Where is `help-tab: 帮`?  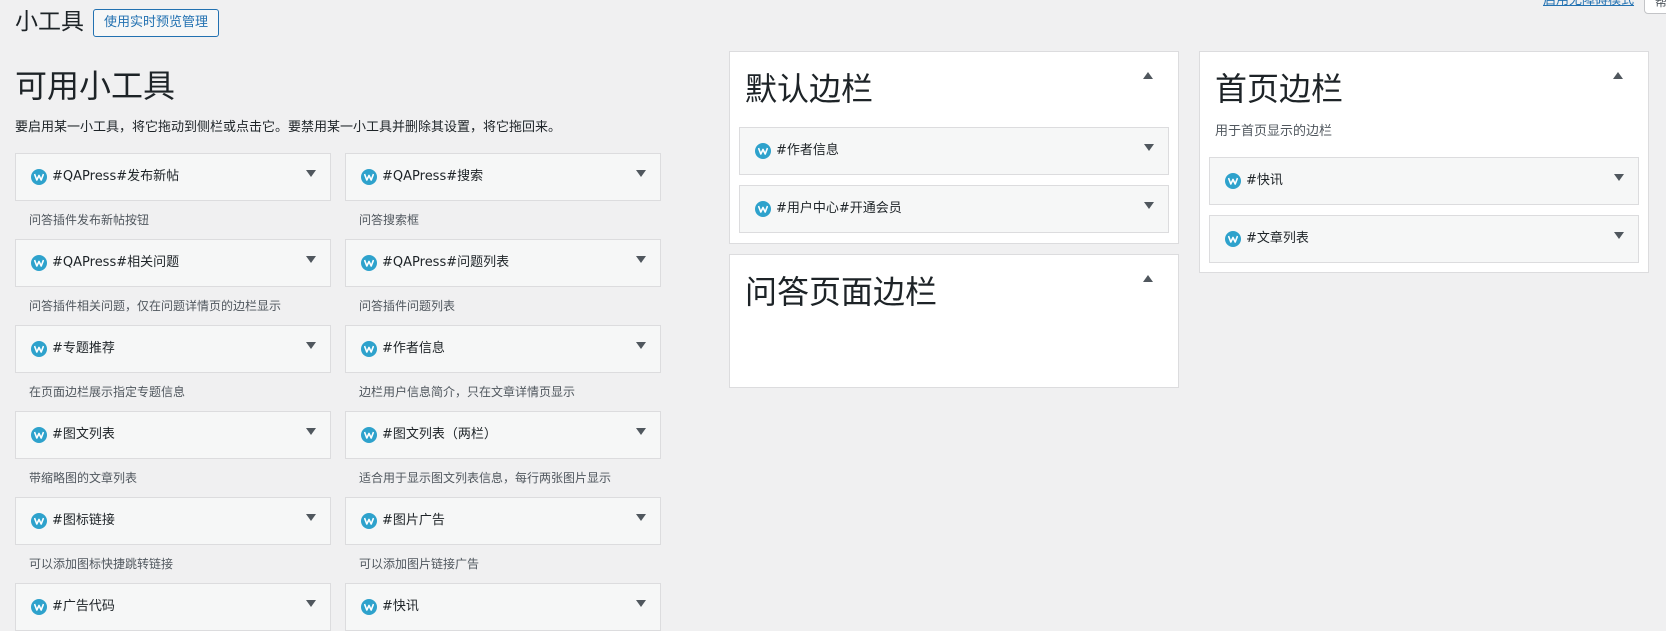 help-tab: 帮 is located at coordinates (1655, 7).